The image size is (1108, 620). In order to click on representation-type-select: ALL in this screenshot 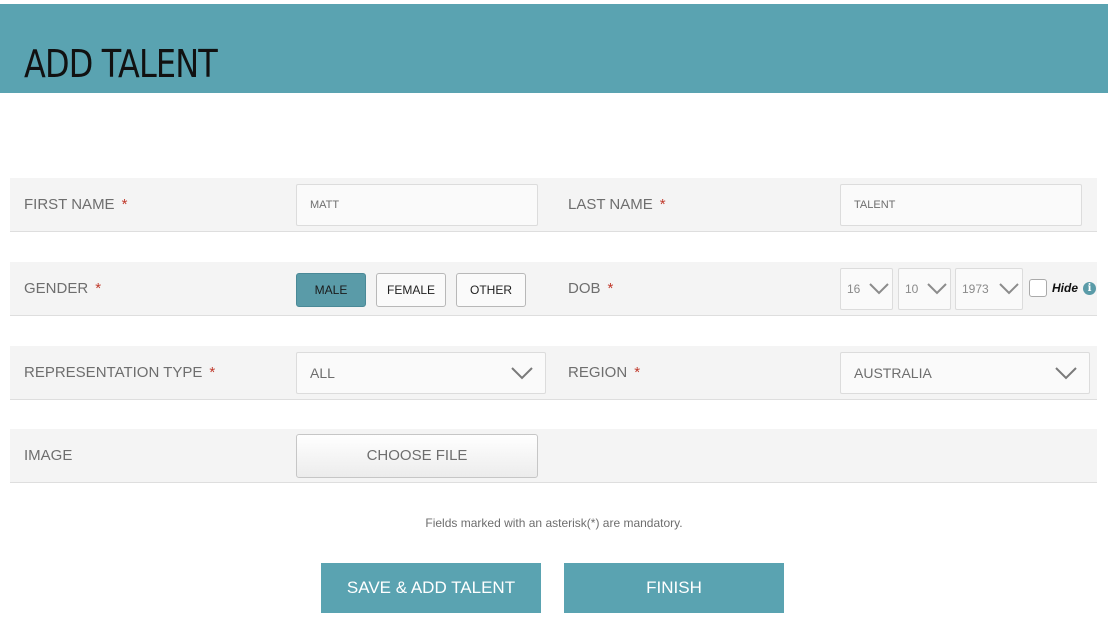, I will do `click(421, 373)`.